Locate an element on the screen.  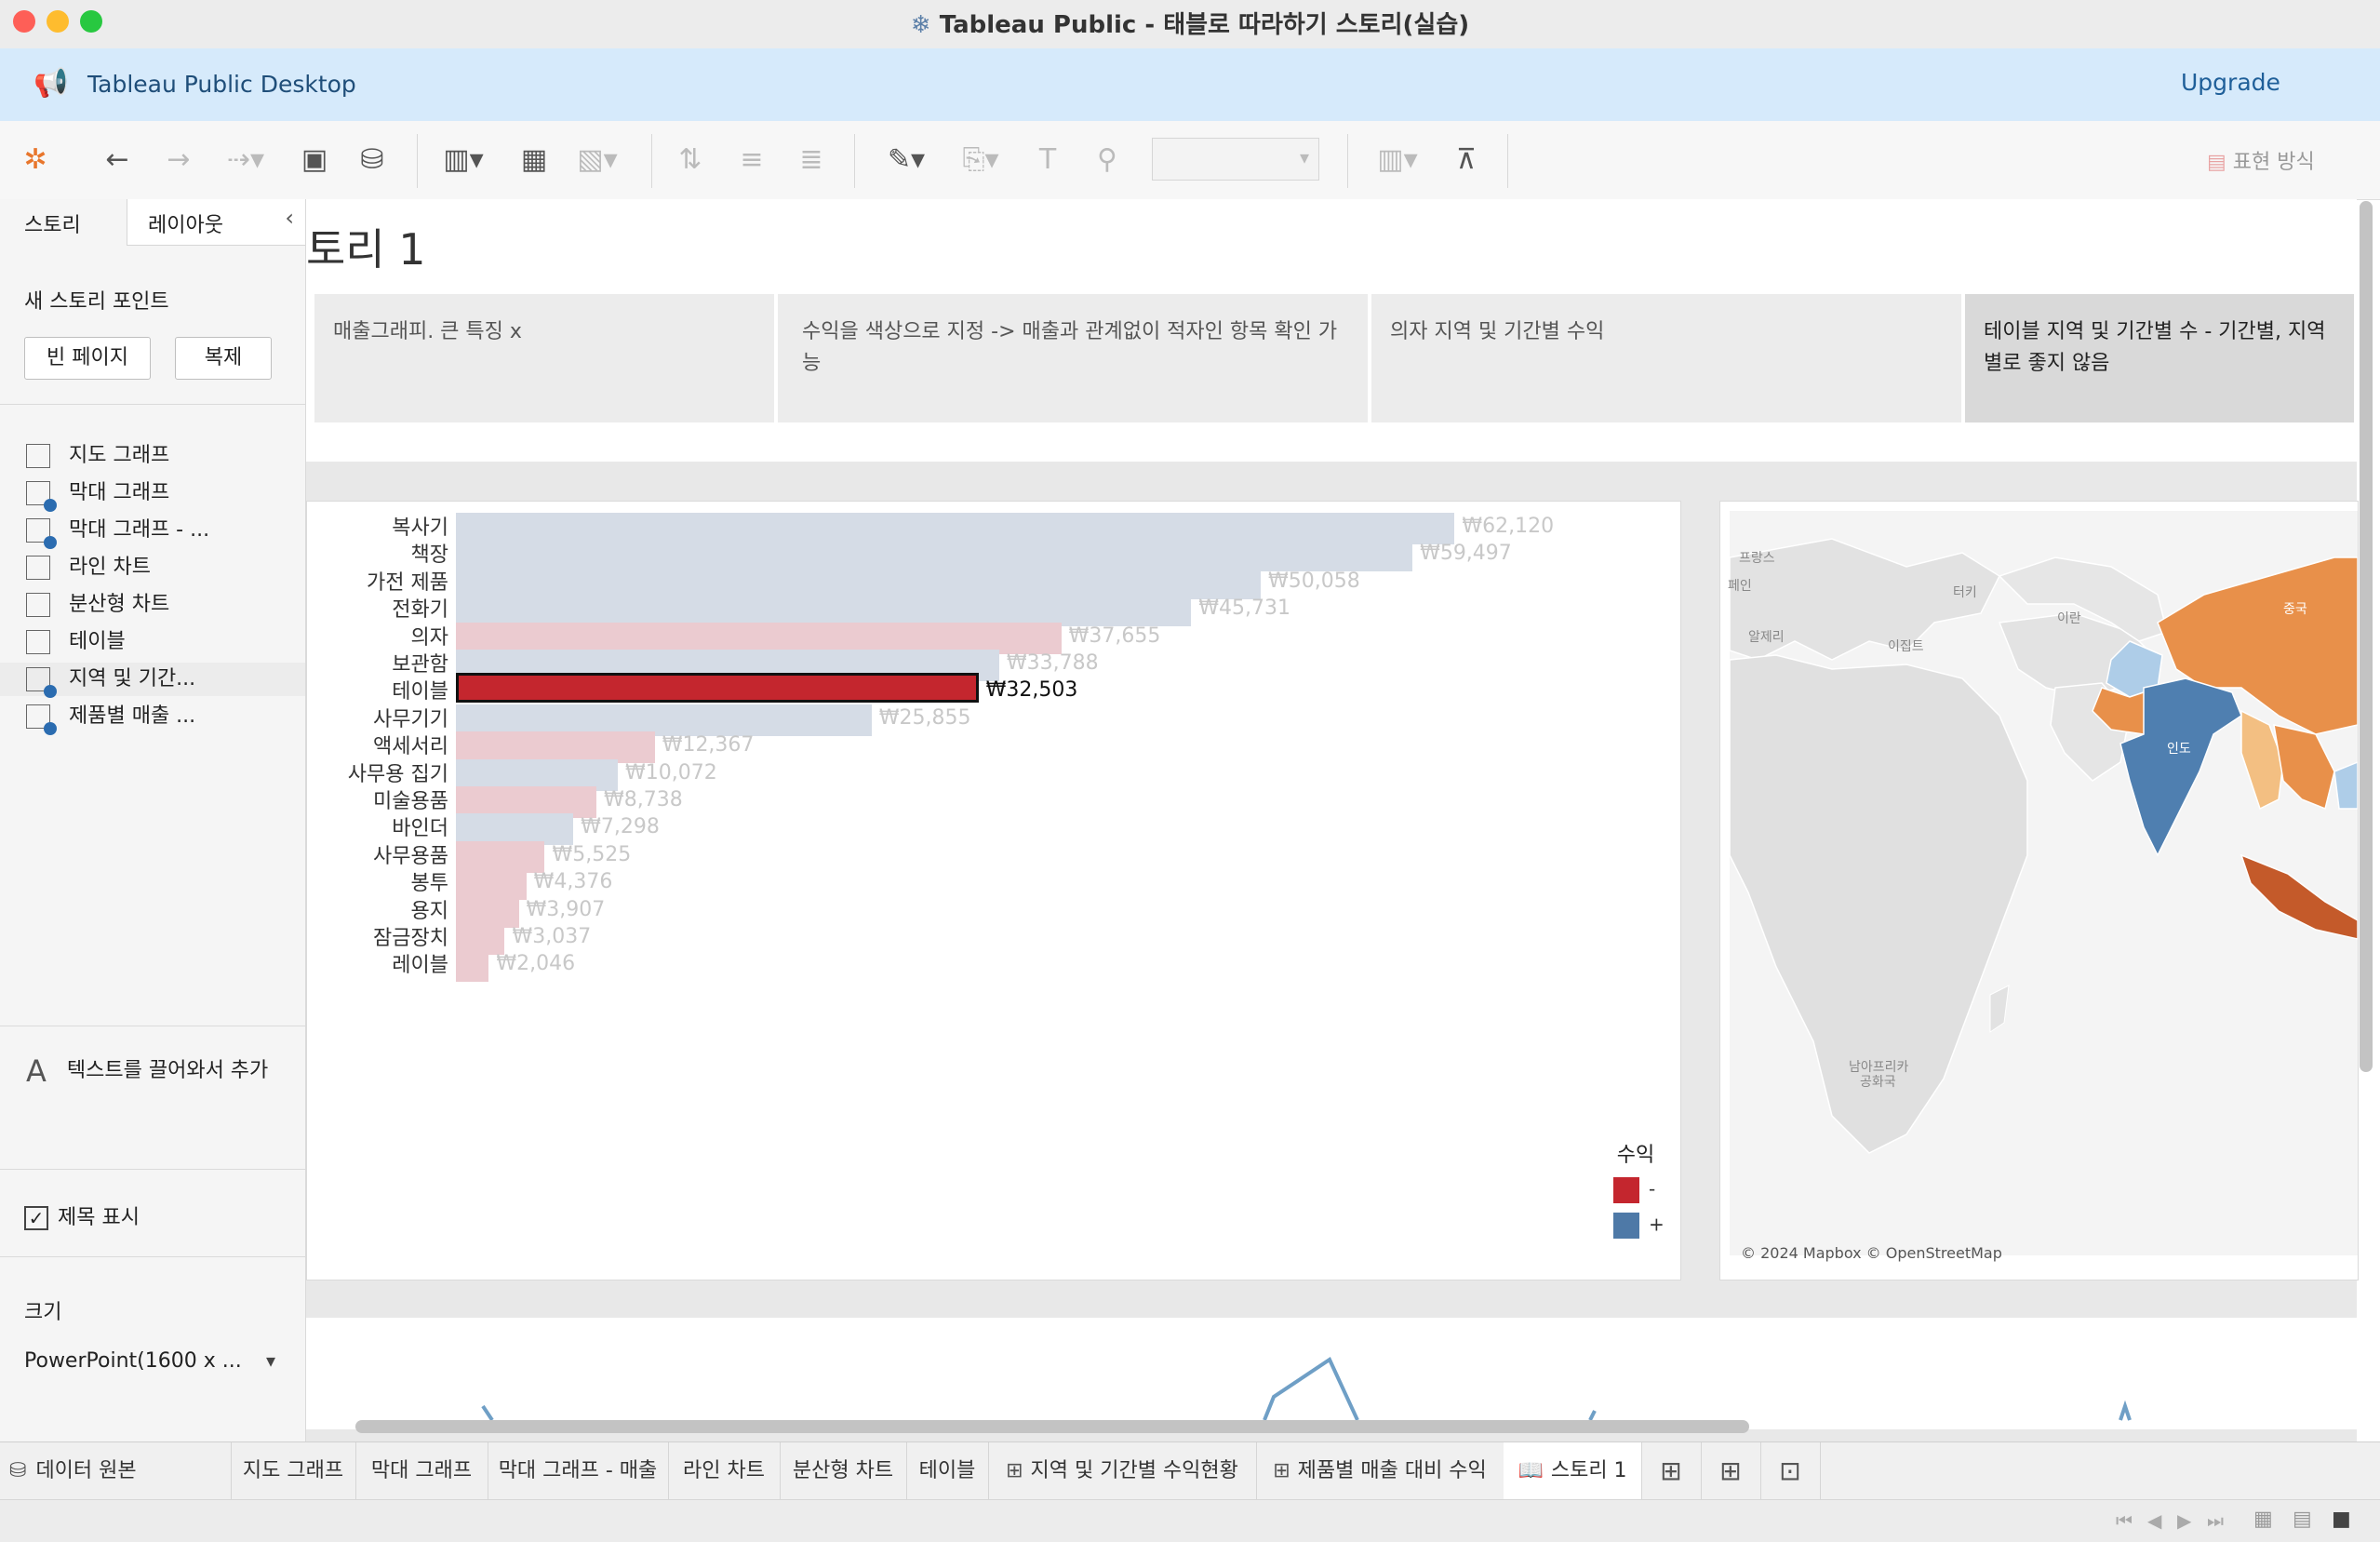
story-point-1: 매출그래피. 큰 특징 x is located at coordinates (544, 358).